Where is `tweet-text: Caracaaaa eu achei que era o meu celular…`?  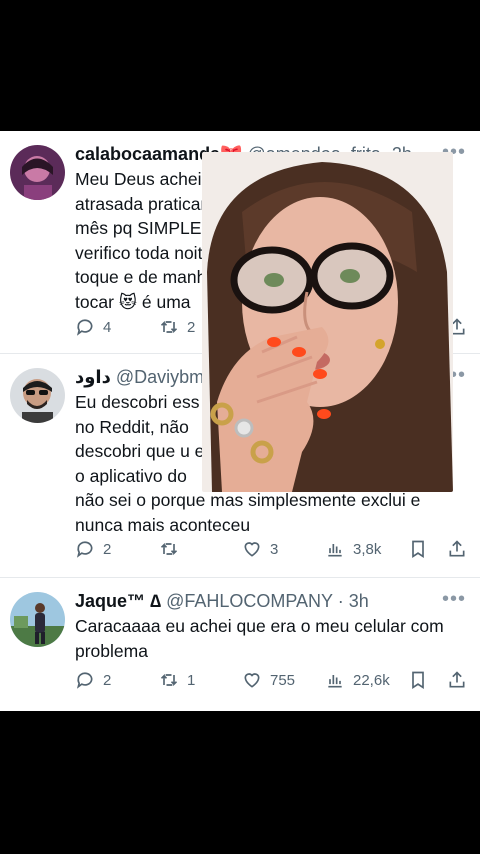
tweet-text: Caracaaaa eu achei que era o meu celular… is located at coordinates (259, 638).